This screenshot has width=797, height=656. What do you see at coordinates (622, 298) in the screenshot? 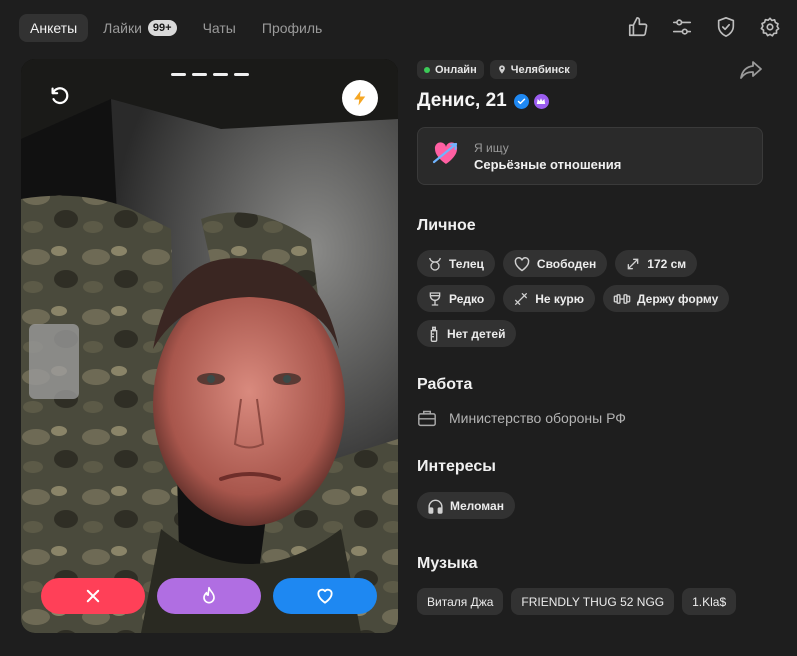
I see `dumbbell-icon` at bounding box center [622, 298].